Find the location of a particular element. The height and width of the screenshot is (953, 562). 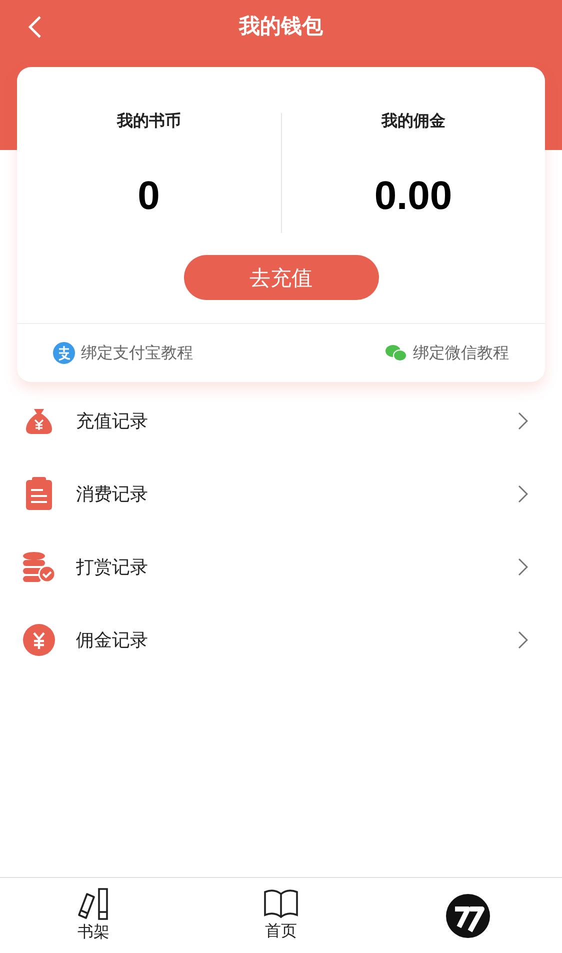

record-row: 充值记录 is located at coordinates (281, 420).